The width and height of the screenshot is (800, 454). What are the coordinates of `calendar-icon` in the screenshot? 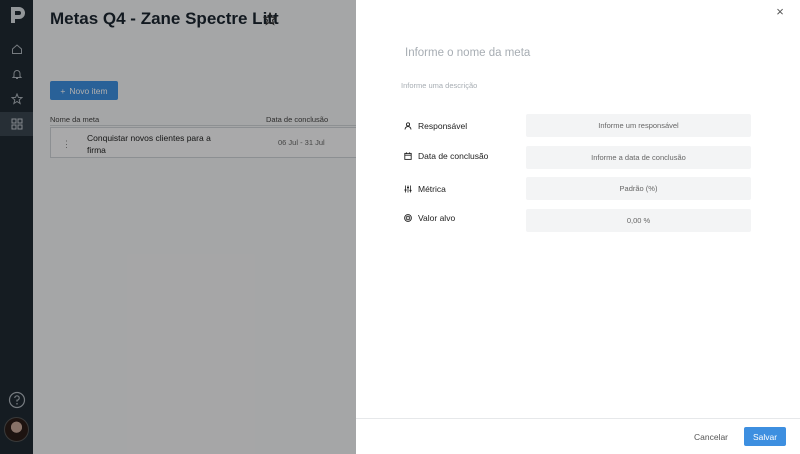 It's located at (408, 156).